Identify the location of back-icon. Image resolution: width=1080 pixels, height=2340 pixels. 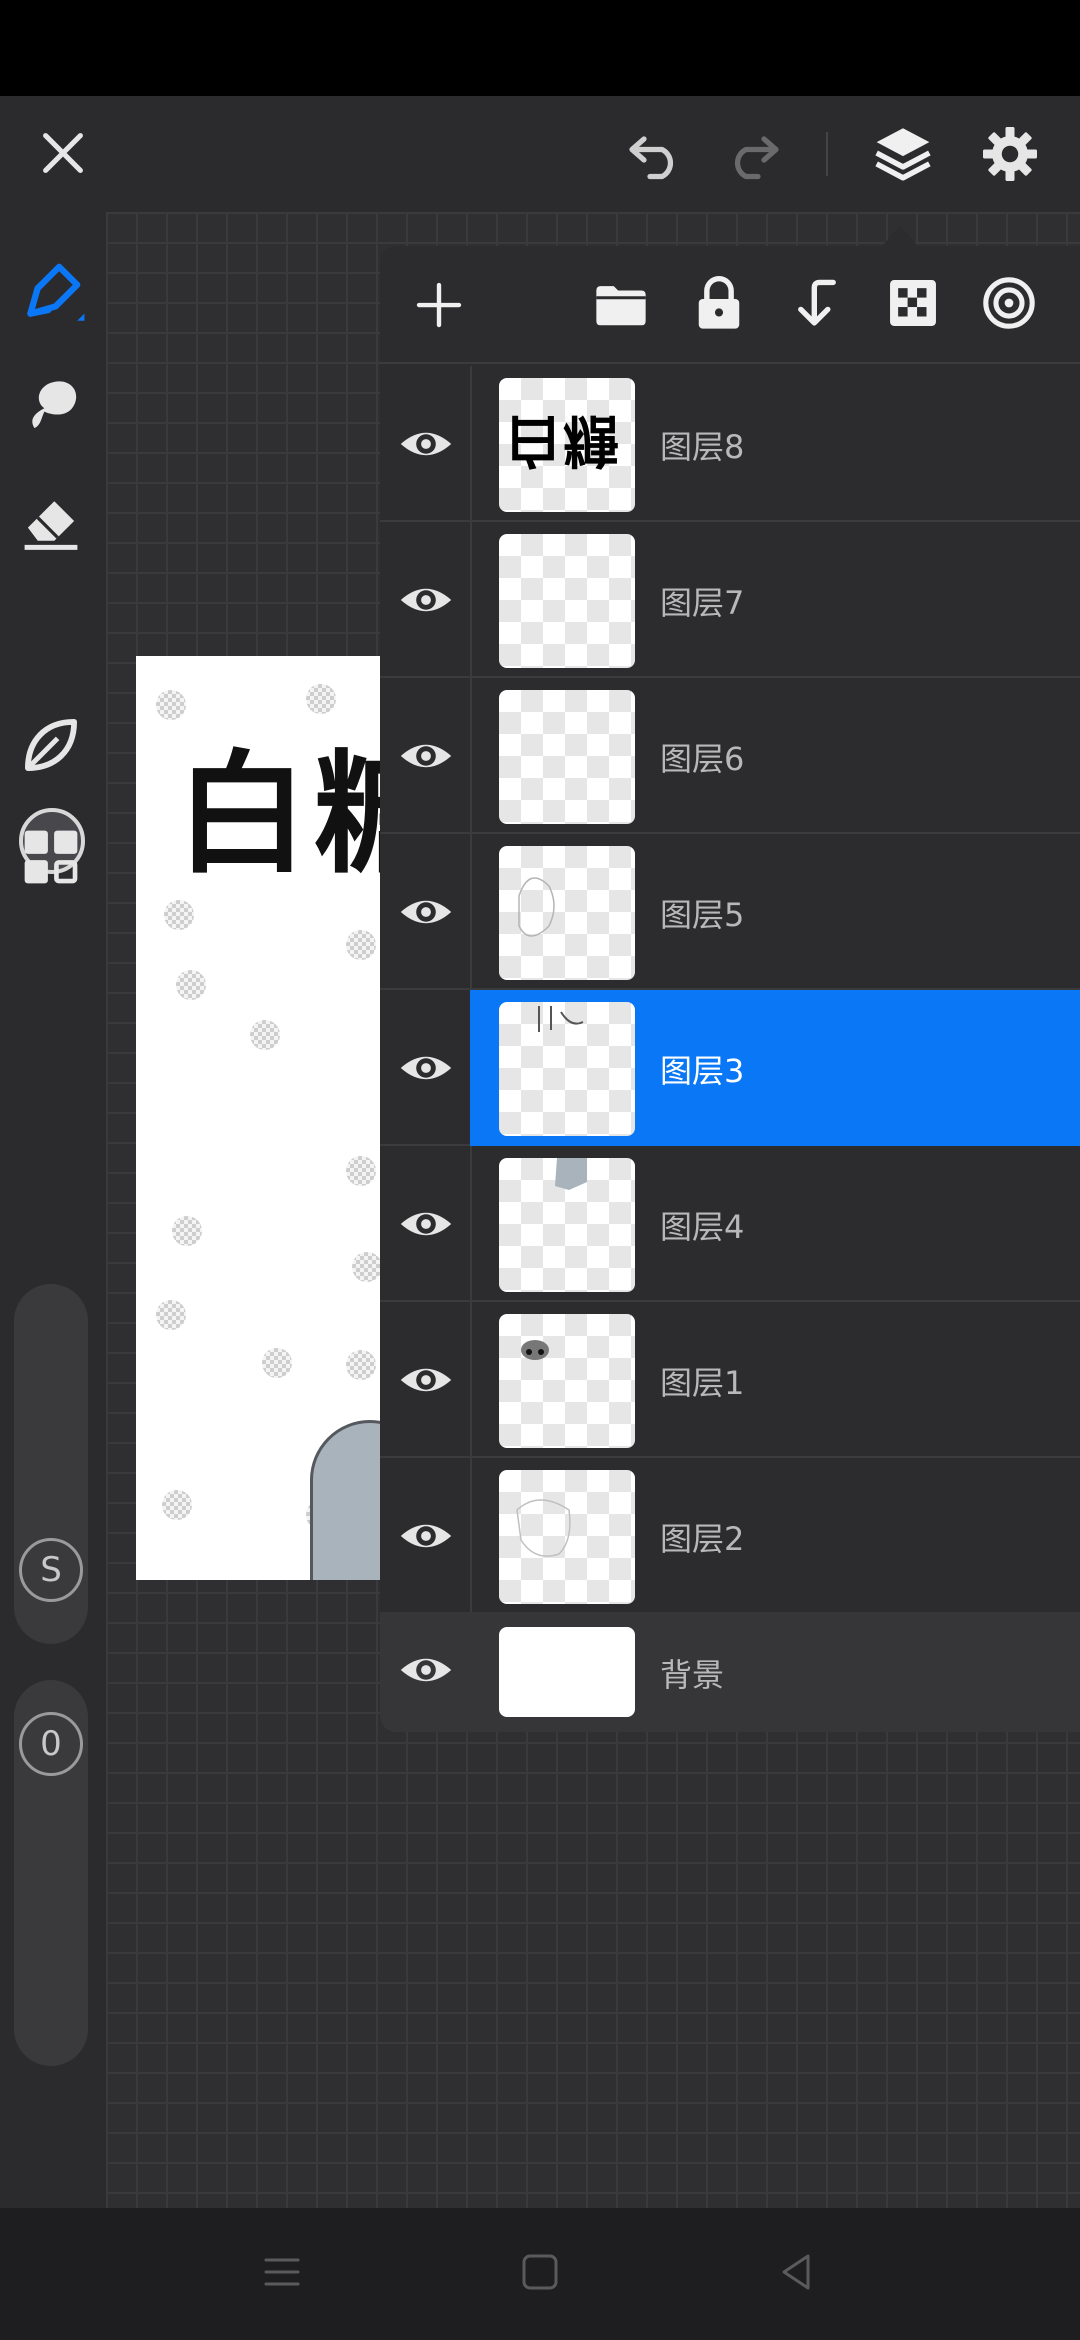
(796, 2272).